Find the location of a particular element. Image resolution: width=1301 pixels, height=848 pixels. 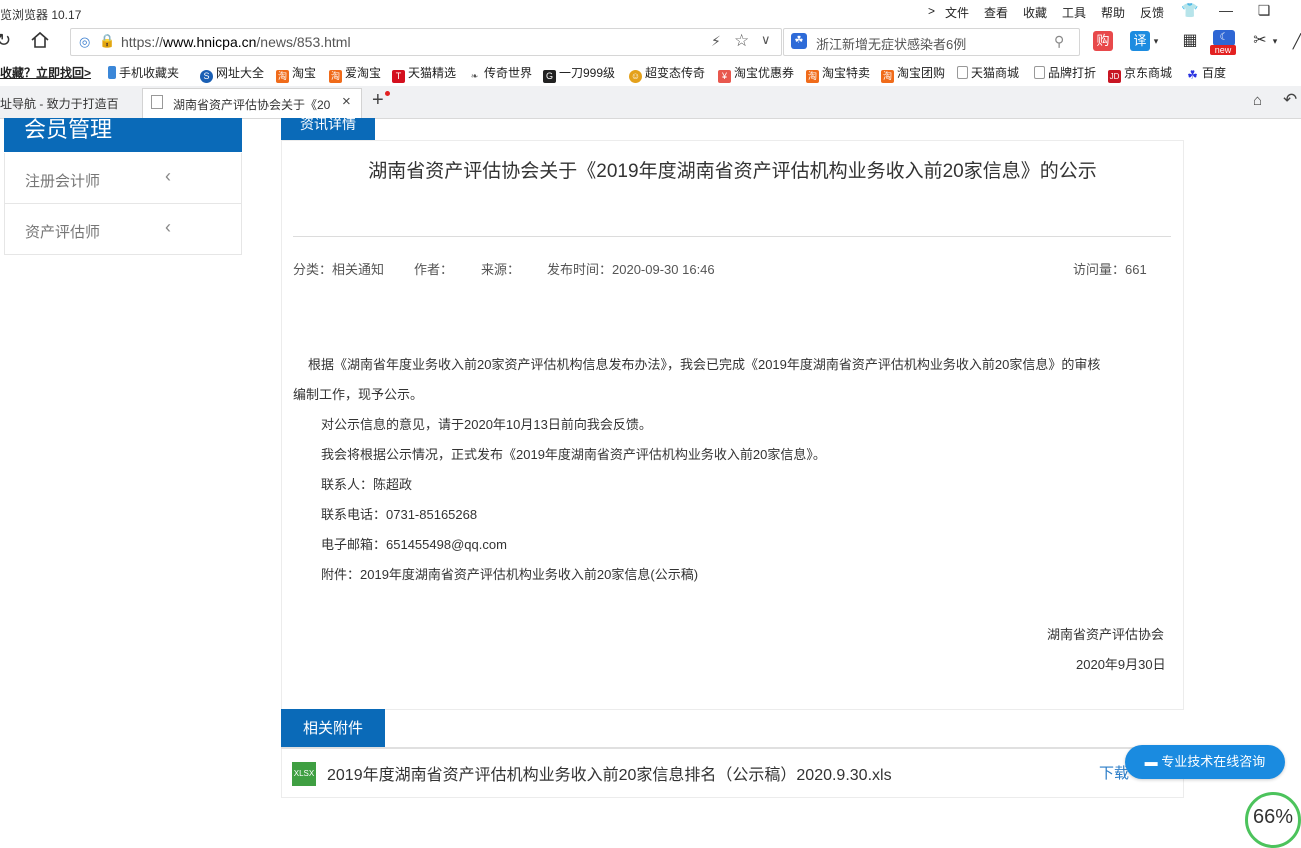

new-badge: new is located at coordinates (1223, 50).